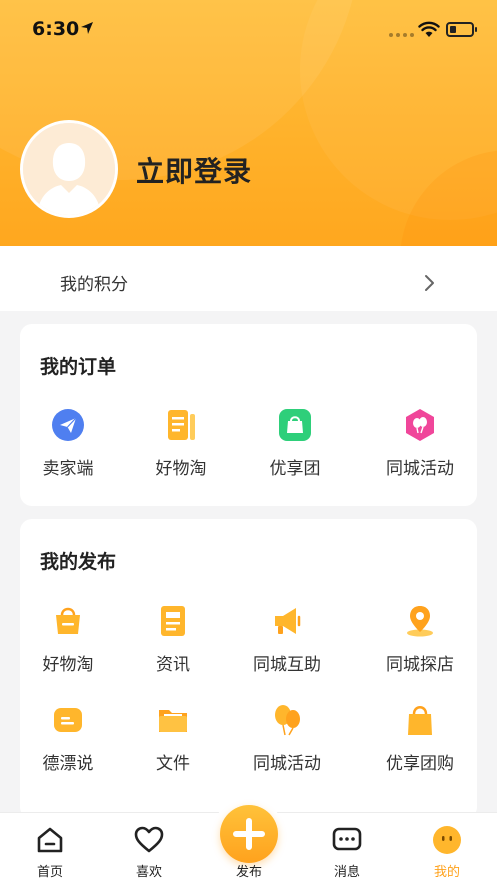 The height and width of the screenshot is (883, 497). What do you see at coordinates (173, 738) in the screenshot?
I see `publish-item-files: 文件` at bounding box center [173, 738].